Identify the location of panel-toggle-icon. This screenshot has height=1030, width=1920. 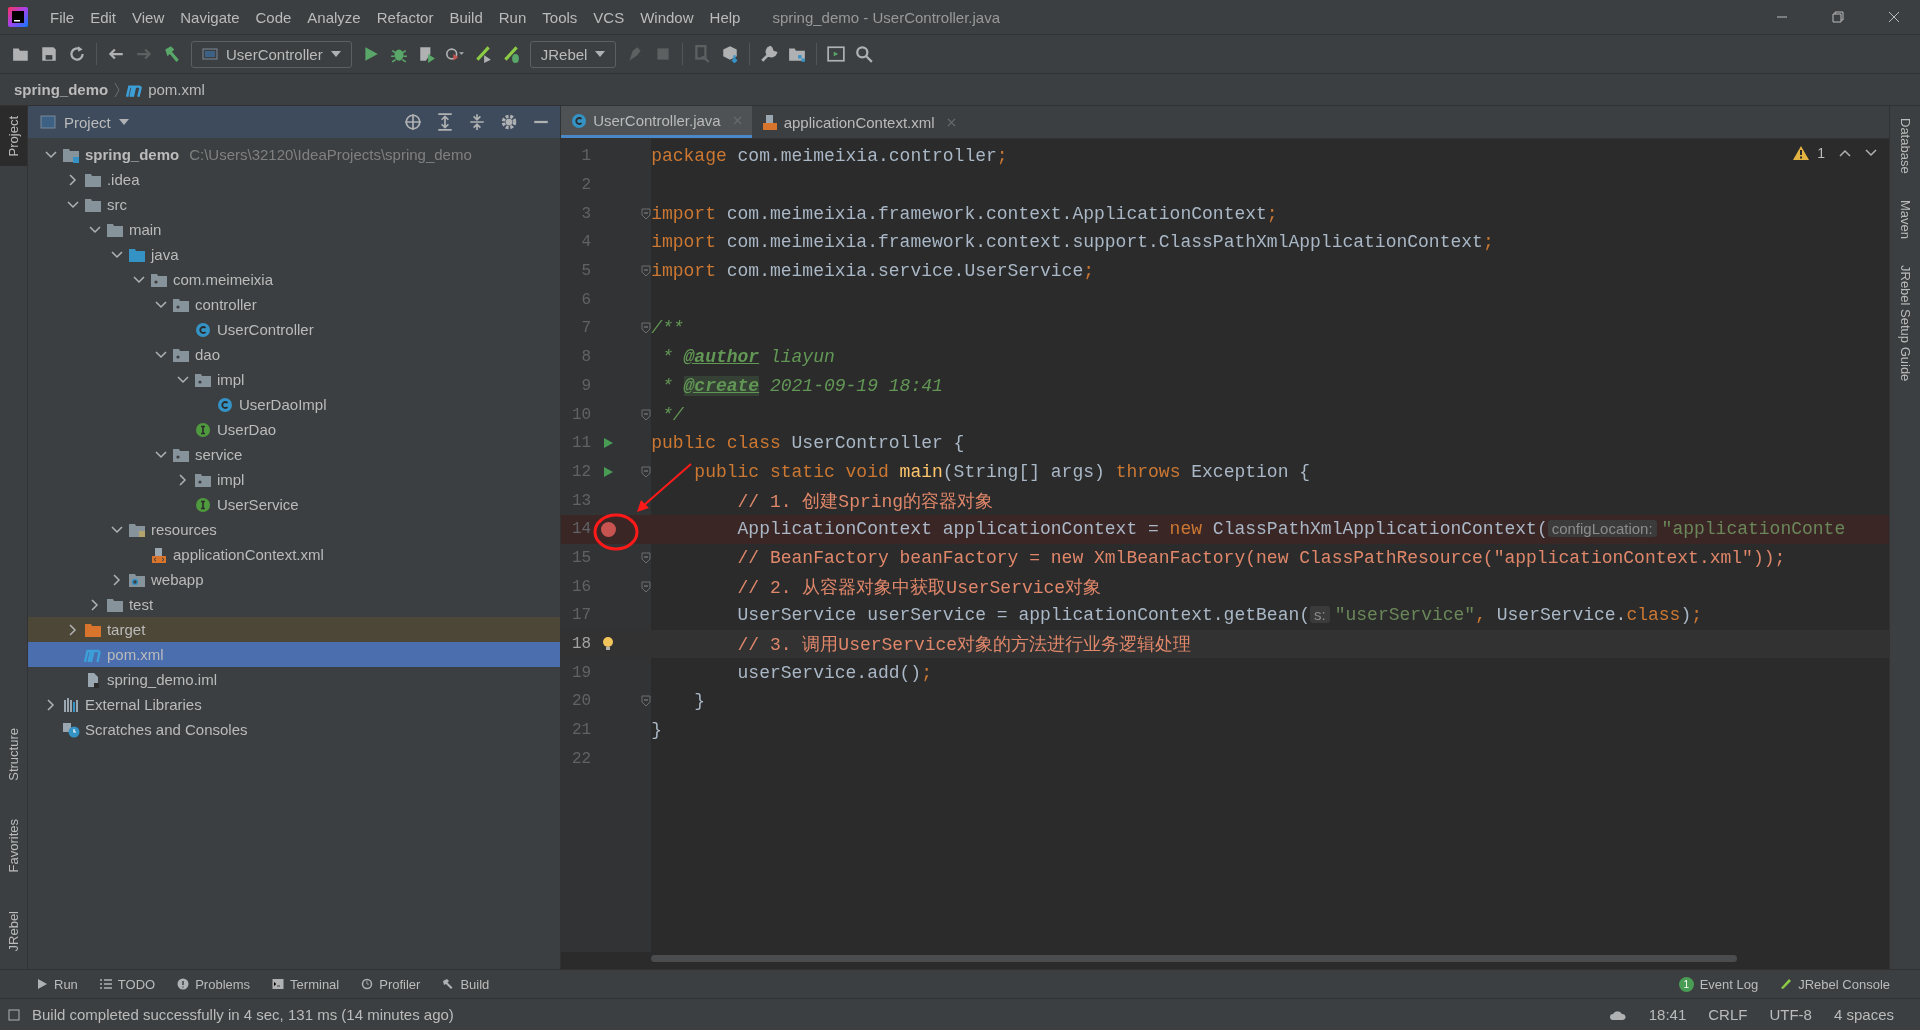
(14, 1014).